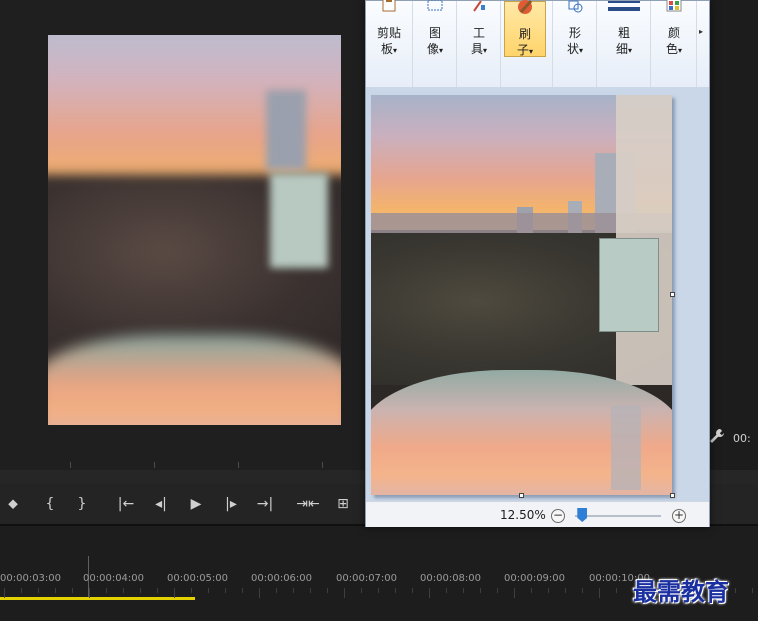 Image resolution: width=758 pixels, height=621 pixels. I want to click on ribbon-label: 具▾, so click(479, 49).